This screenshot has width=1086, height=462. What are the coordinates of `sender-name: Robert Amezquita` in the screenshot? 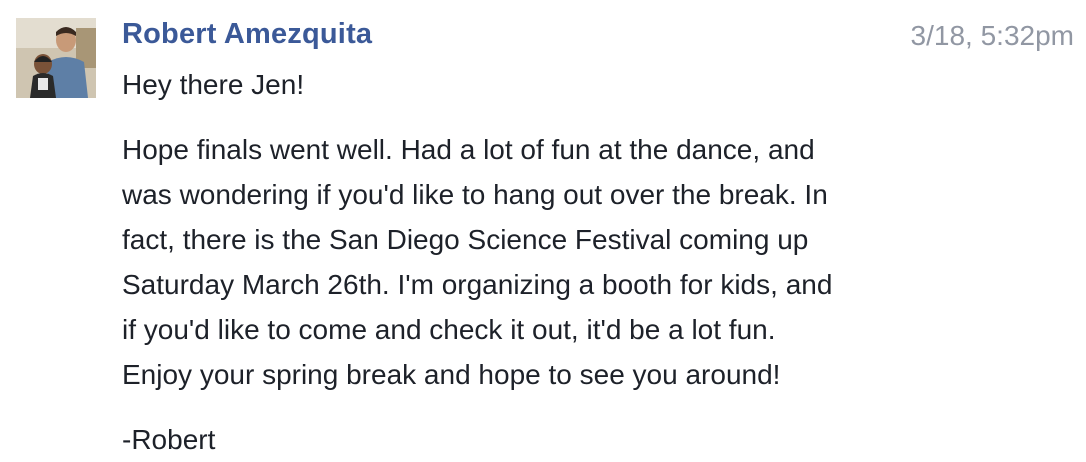 It's located at (247, 34).